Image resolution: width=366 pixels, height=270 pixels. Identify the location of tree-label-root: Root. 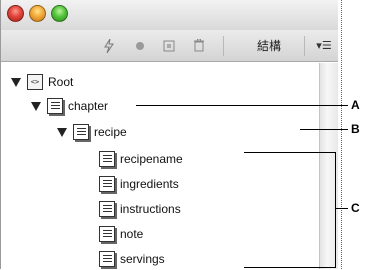
(61, 82).